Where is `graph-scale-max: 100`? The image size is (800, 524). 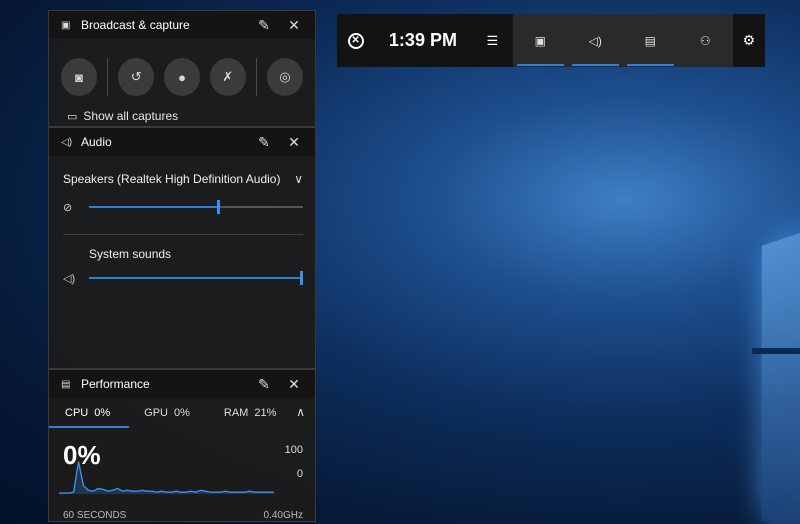
graph-scale-max: 100 is located at coordinates (293, 450).